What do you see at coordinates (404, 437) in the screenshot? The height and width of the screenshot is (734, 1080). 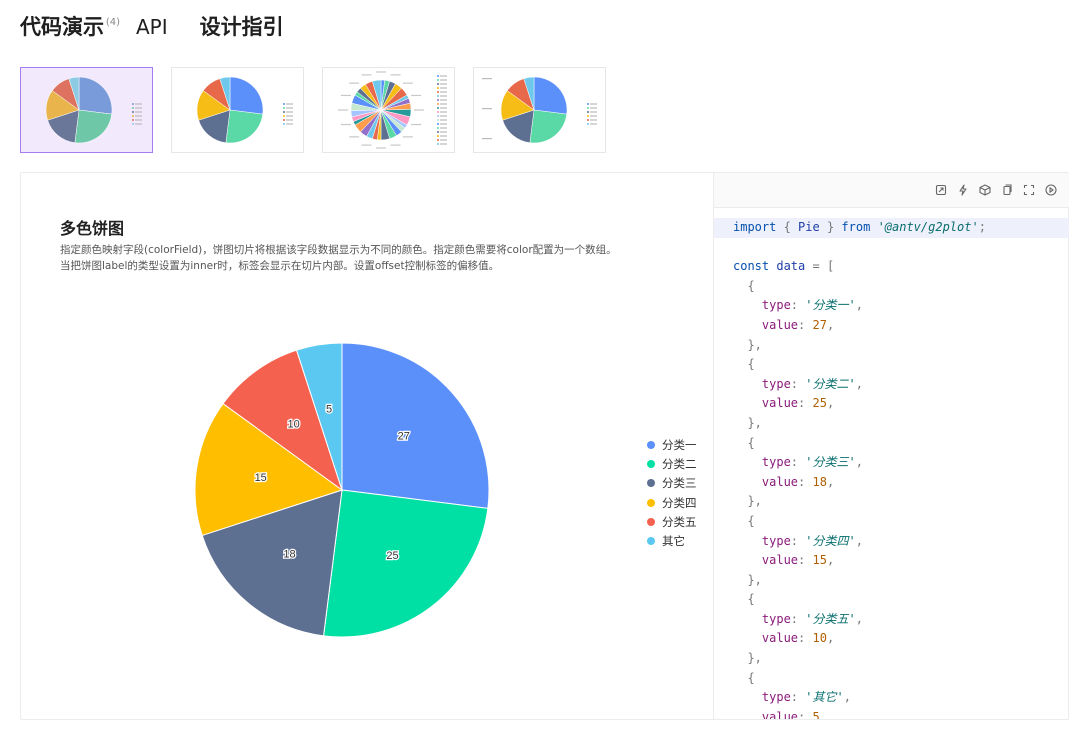 I see `pie-slice-label: 27` at bounding box center [404, 437].